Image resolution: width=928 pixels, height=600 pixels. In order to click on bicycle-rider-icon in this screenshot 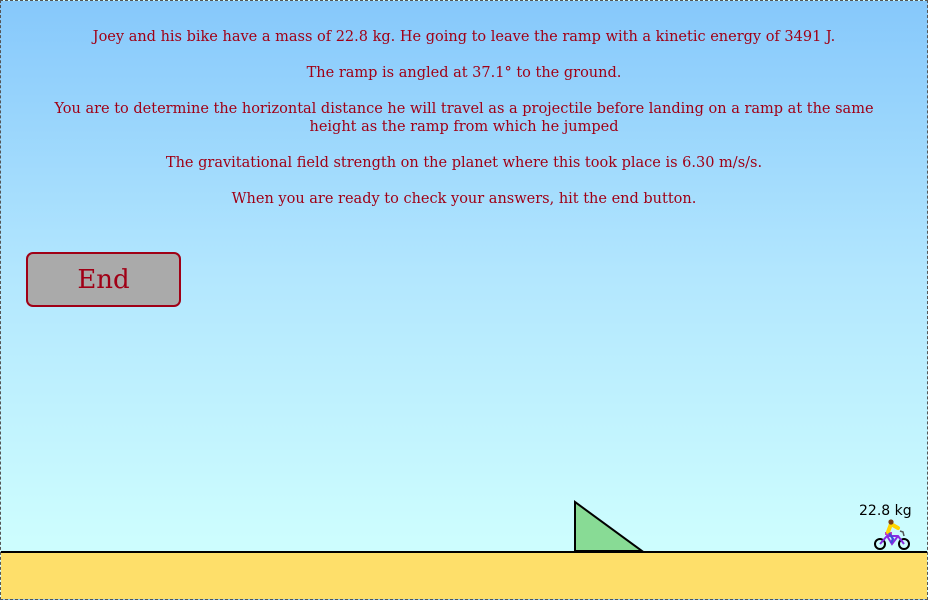, I will do `click(892, 536)`.